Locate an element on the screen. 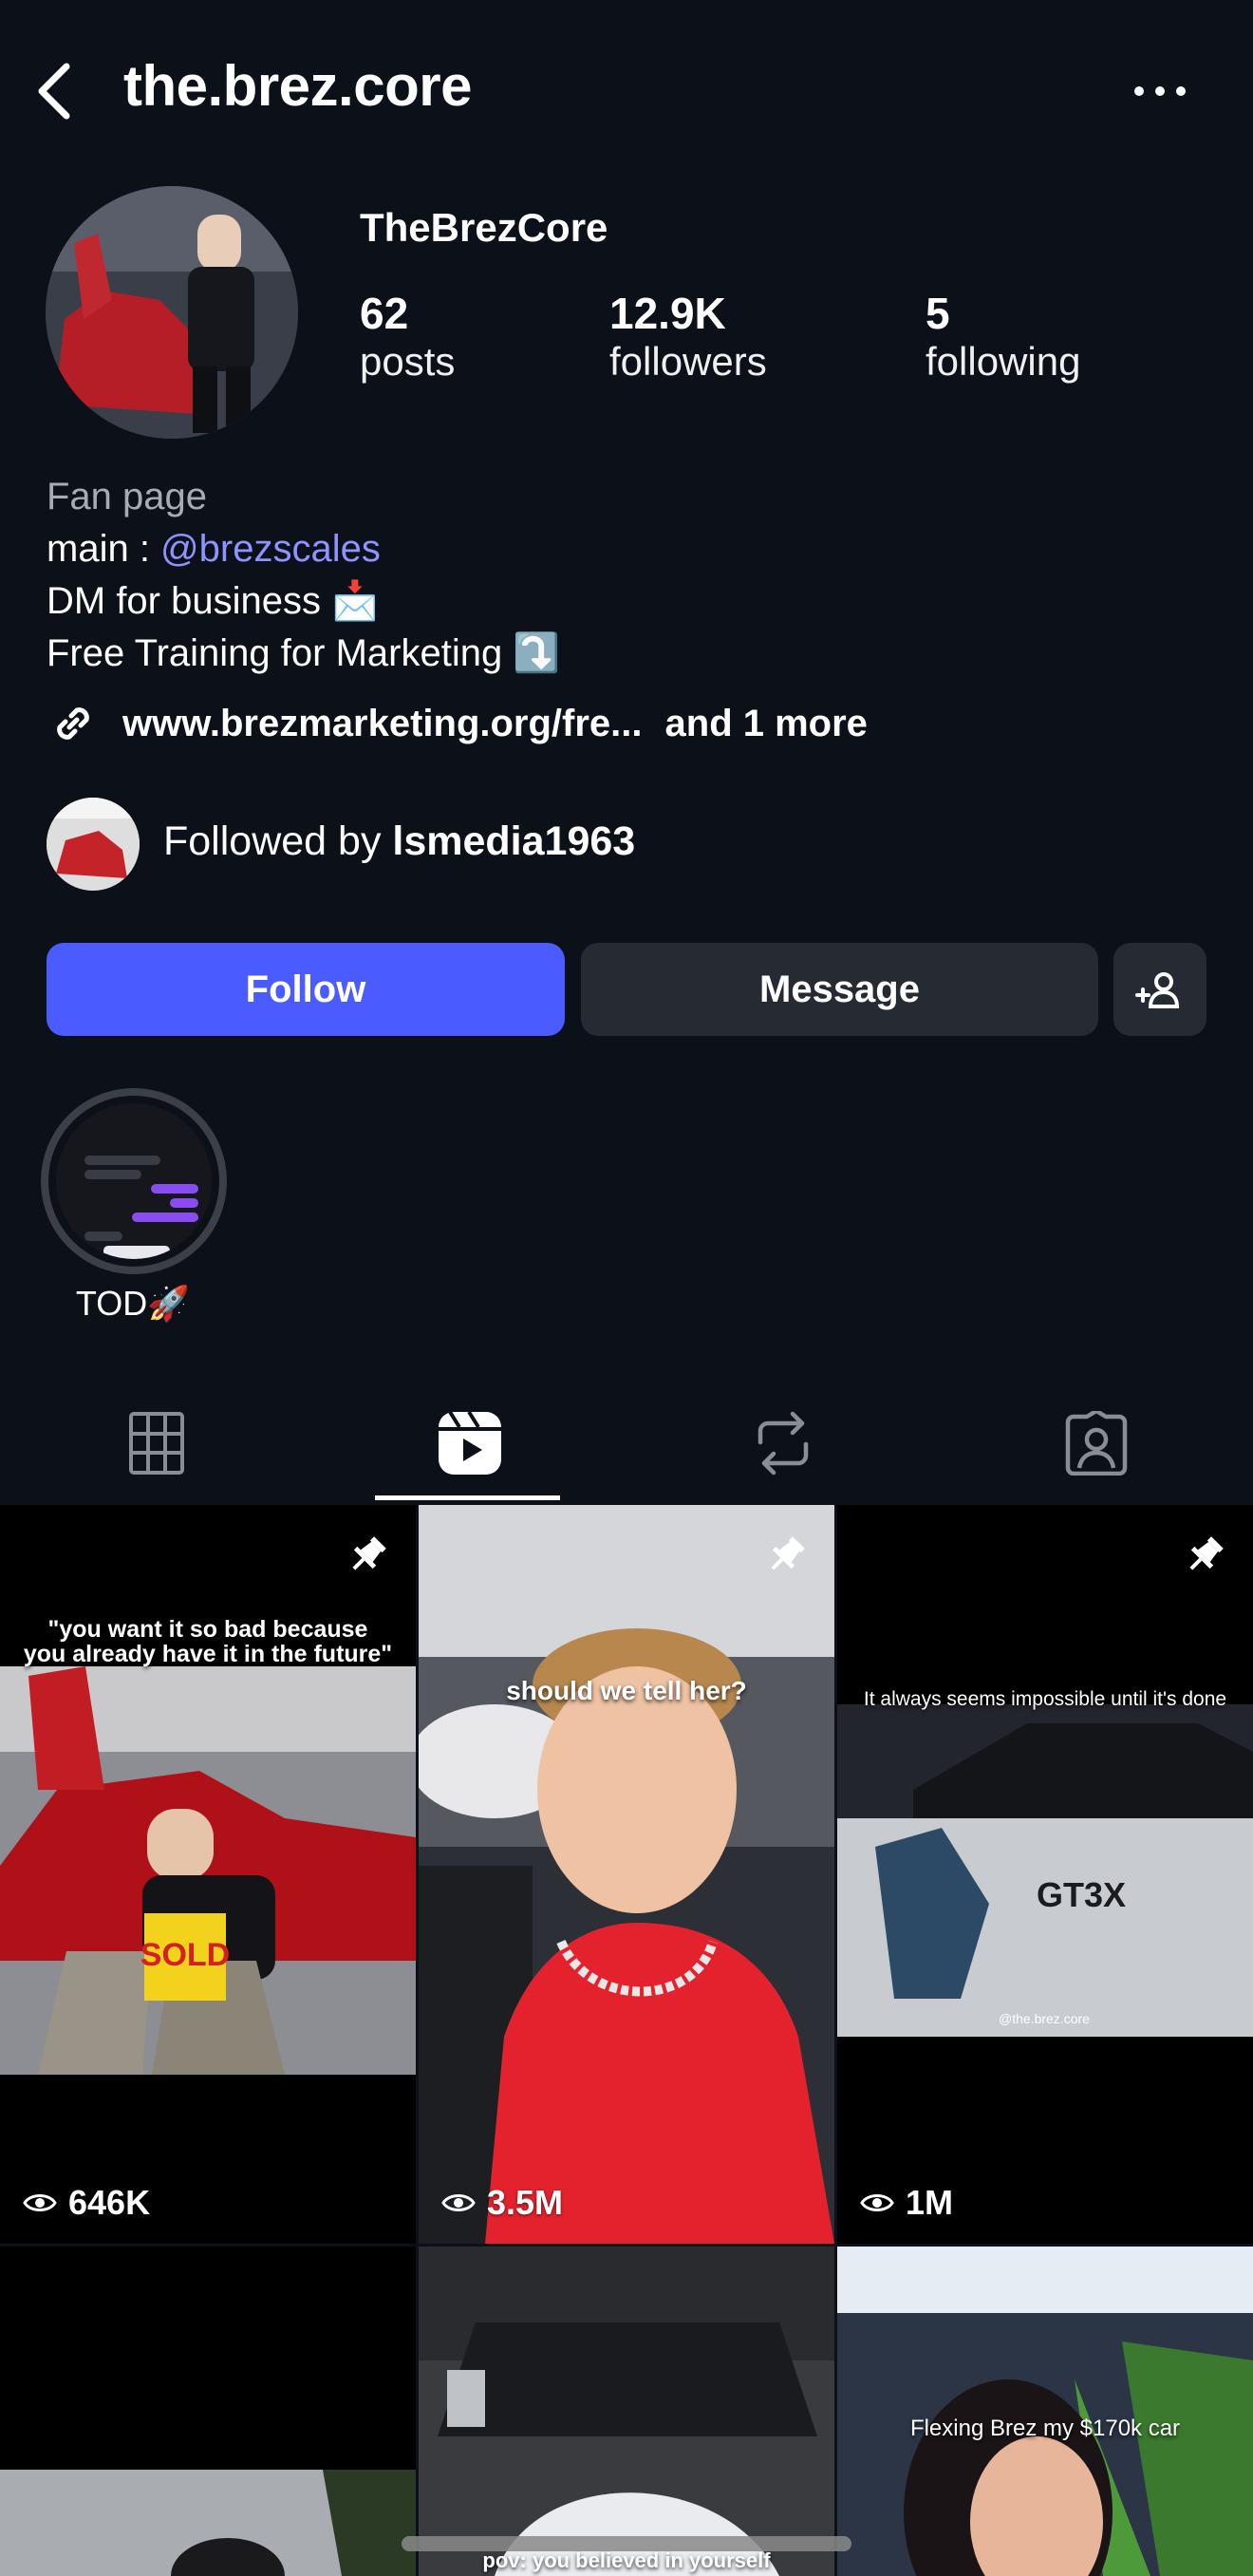 The image size is (1253, 2576). link-icon is located at coordinates (73, 723).